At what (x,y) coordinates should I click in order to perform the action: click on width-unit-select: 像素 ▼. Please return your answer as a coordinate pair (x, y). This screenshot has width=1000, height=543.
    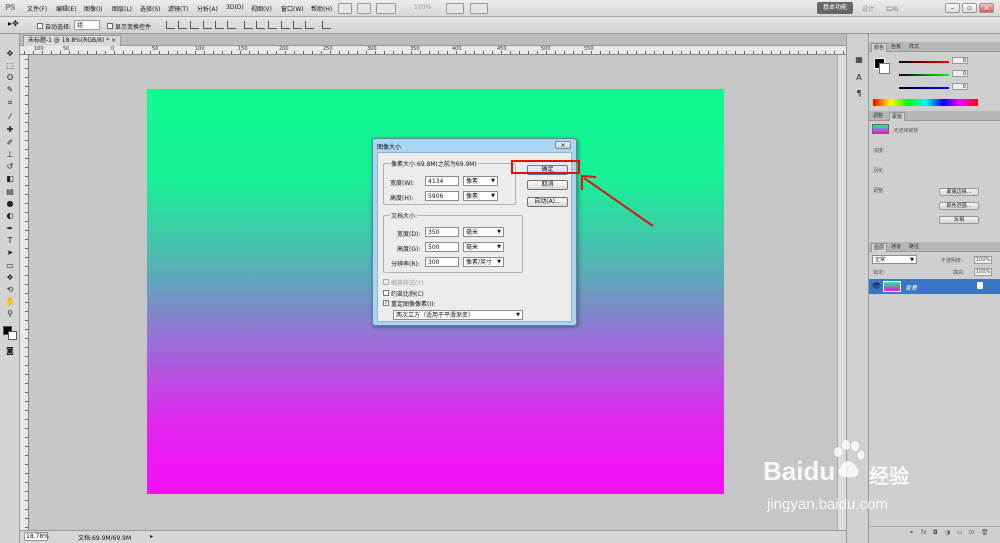
    Looking at the image, I should click on (480, 181).